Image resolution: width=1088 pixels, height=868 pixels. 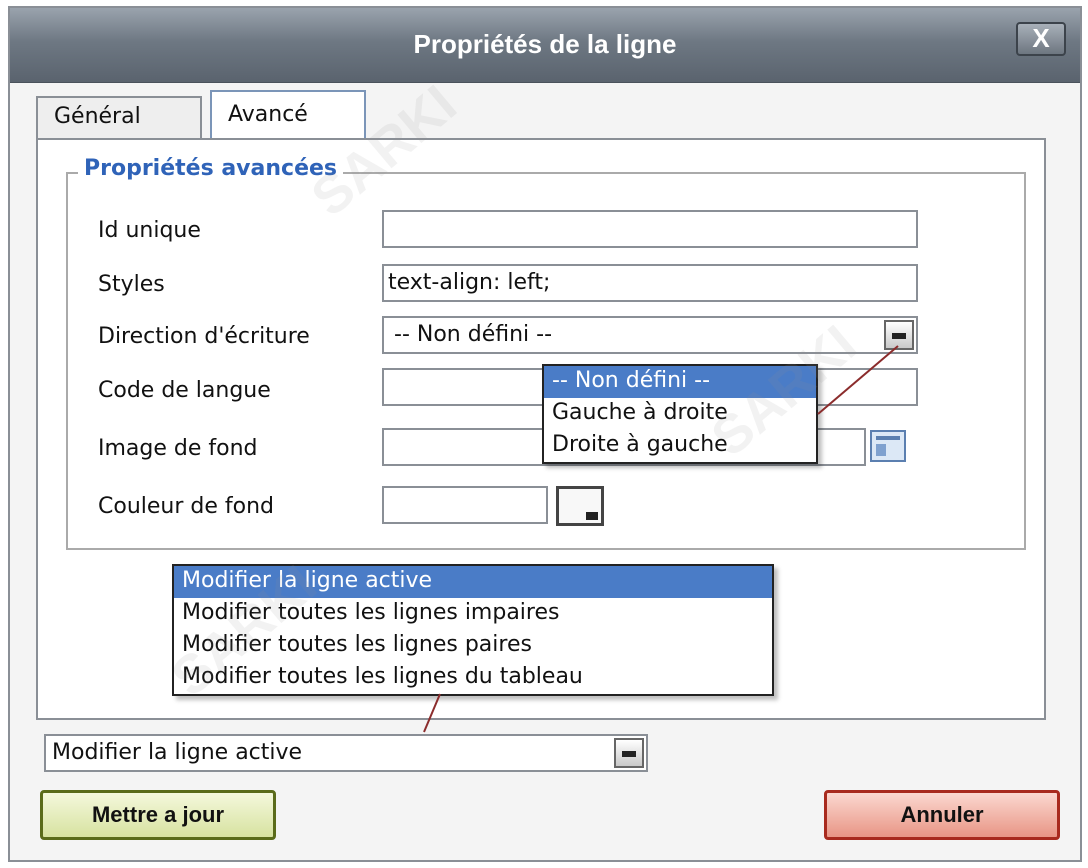 I want to click on direction-label: Direction d'écriture, so click(x=204, y=336).